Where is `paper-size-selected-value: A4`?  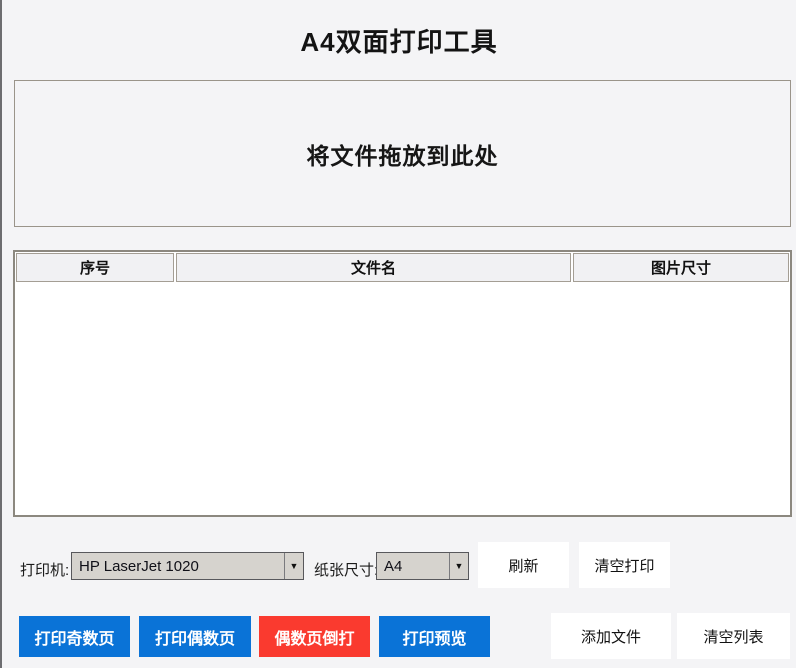 paper-size-selected-value: A4 is located at coordinates (393, 566).